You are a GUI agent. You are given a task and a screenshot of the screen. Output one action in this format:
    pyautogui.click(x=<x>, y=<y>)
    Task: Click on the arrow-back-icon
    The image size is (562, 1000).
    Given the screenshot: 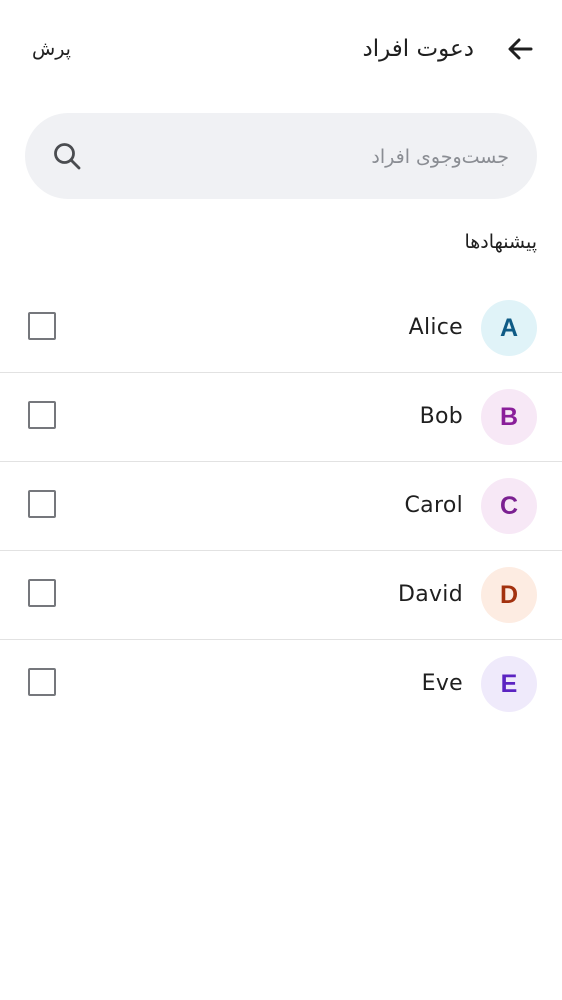 What is the action you would take?
    pyautogui.click(x=520, y=49)
    